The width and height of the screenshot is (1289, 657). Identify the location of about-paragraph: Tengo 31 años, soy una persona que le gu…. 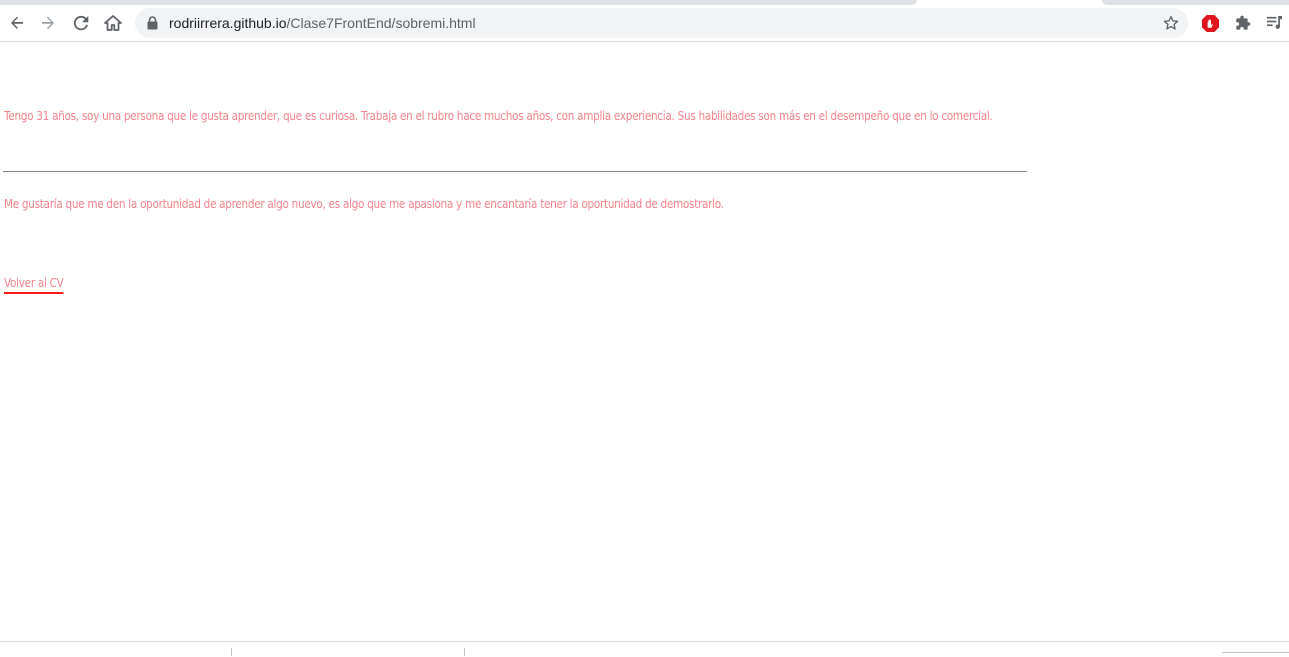
(498, 116).